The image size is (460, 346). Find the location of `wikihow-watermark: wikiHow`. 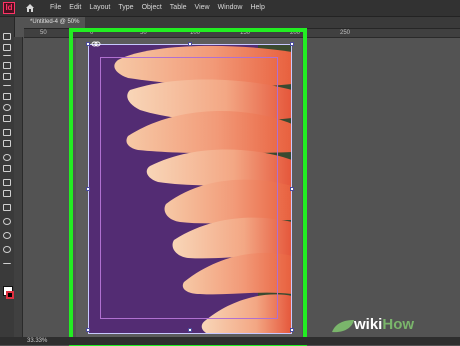

wikihow-watermark: wikiHow is located at coordinates (406, 325).